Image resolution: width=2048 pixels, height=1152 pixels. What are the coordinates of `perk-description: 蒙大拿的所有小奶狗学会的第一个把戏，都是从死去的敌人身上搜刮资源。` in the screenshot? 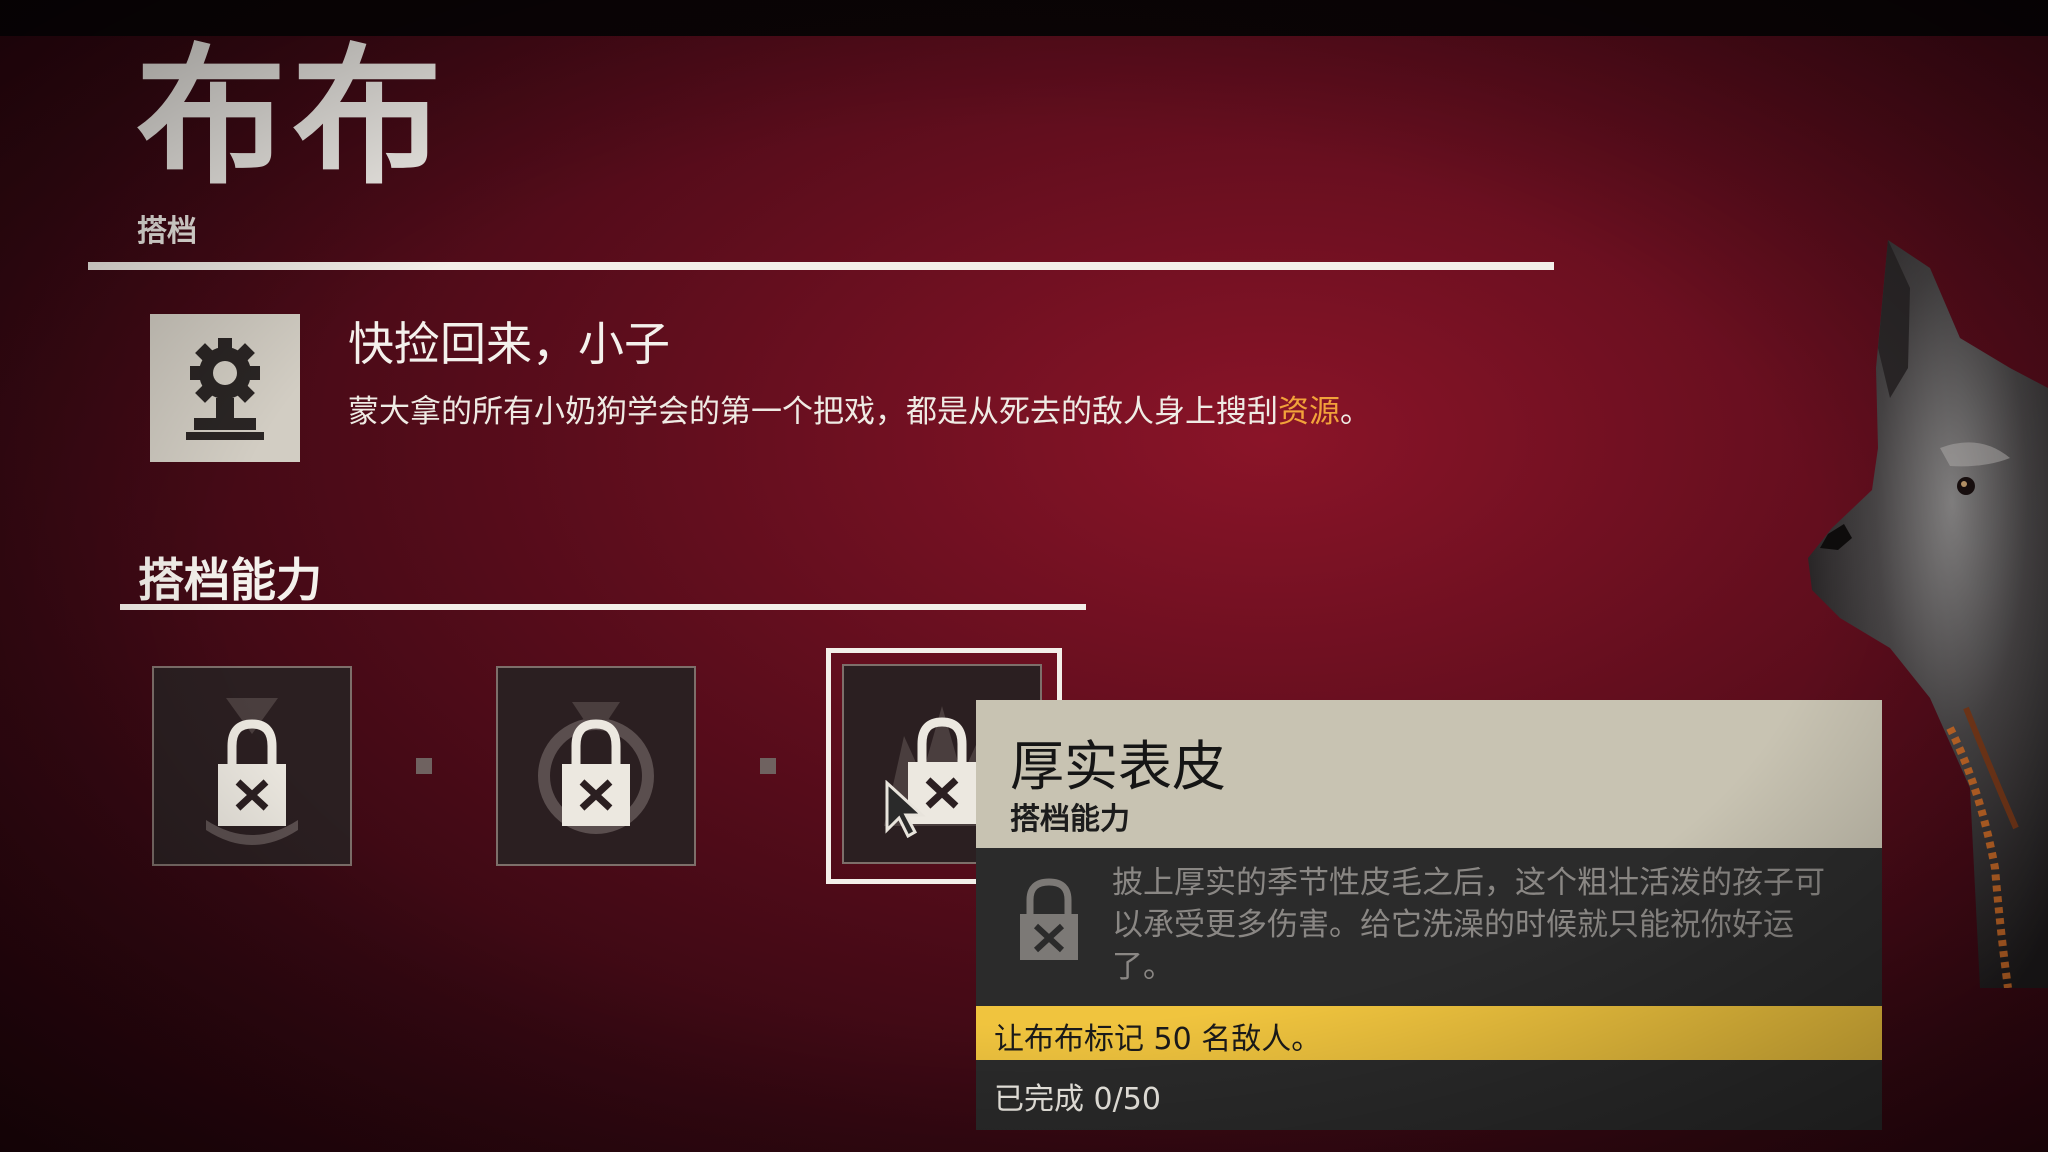 It's located at (859, 412).